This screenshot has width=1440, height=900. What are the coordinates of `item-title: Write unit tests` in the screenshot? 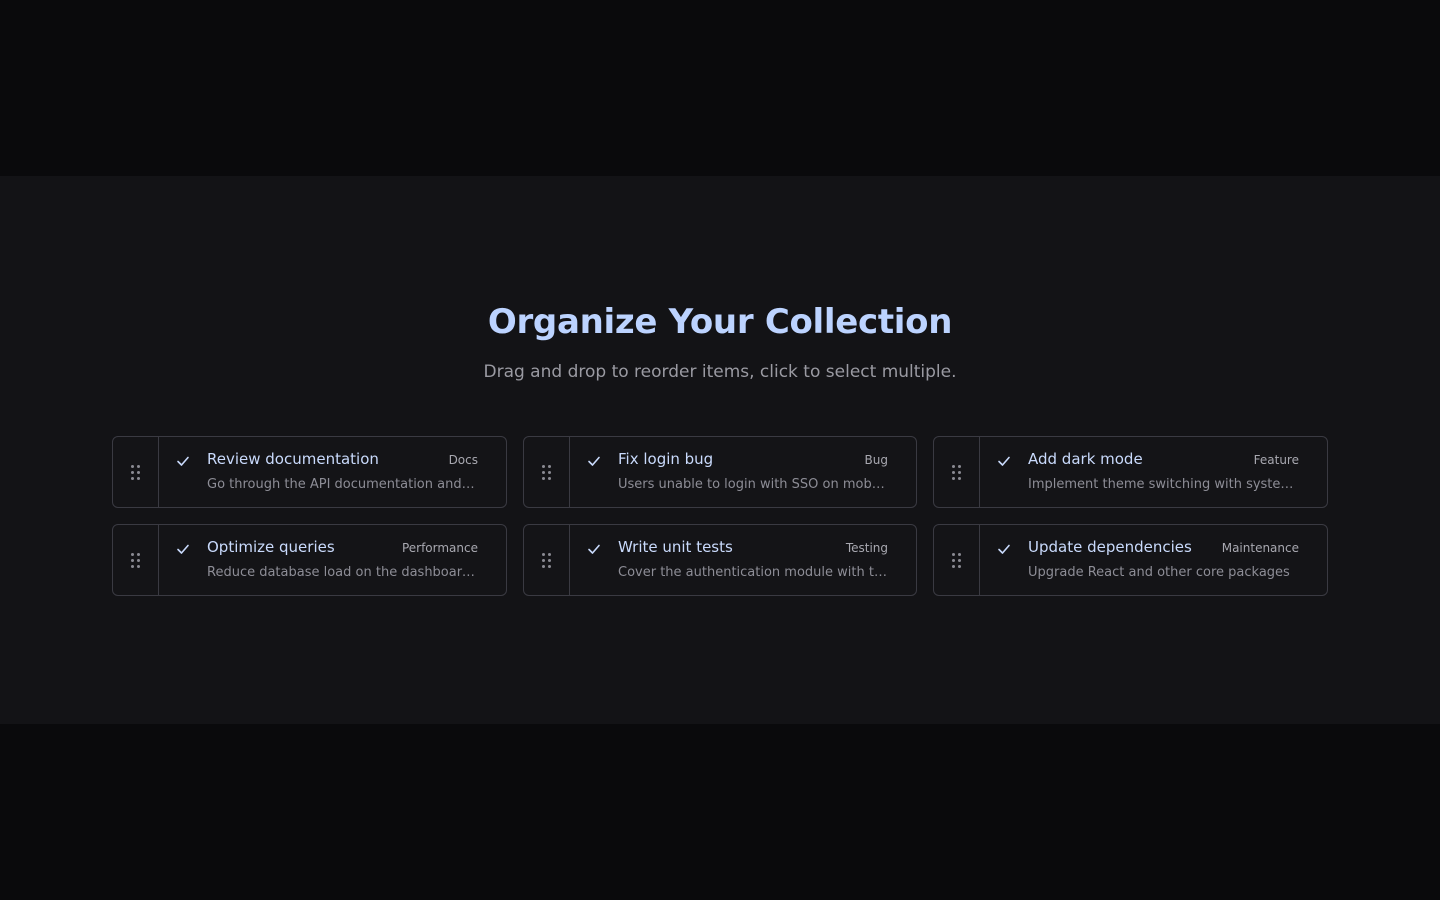 It's located at (675, 547).